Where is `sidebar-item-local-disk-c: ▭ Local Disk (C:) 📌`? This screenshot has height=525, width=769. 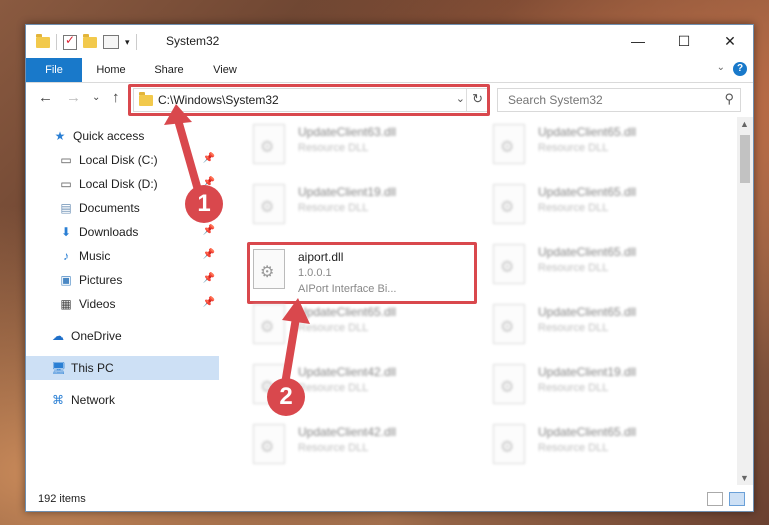 sidebar-item-local-disk-c: ▭ Local Disk (C:) 📌 is located at coordinates (122, 160).